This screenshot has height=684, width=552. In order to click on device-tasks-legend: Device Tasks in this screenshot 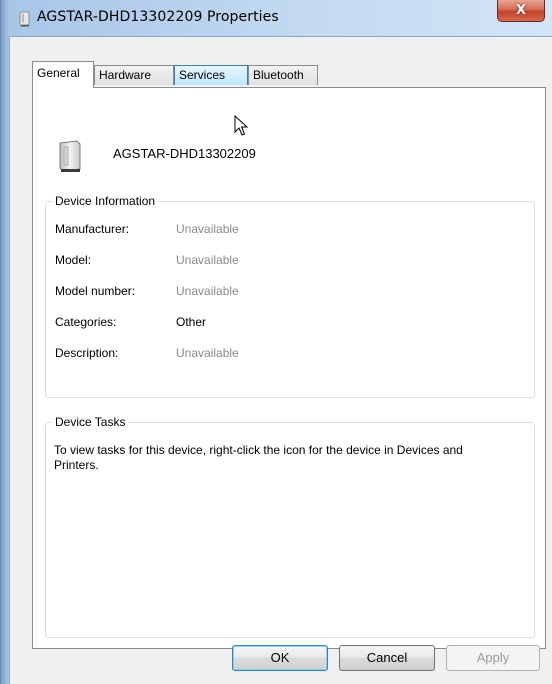, I will do `click(90, 422)`.